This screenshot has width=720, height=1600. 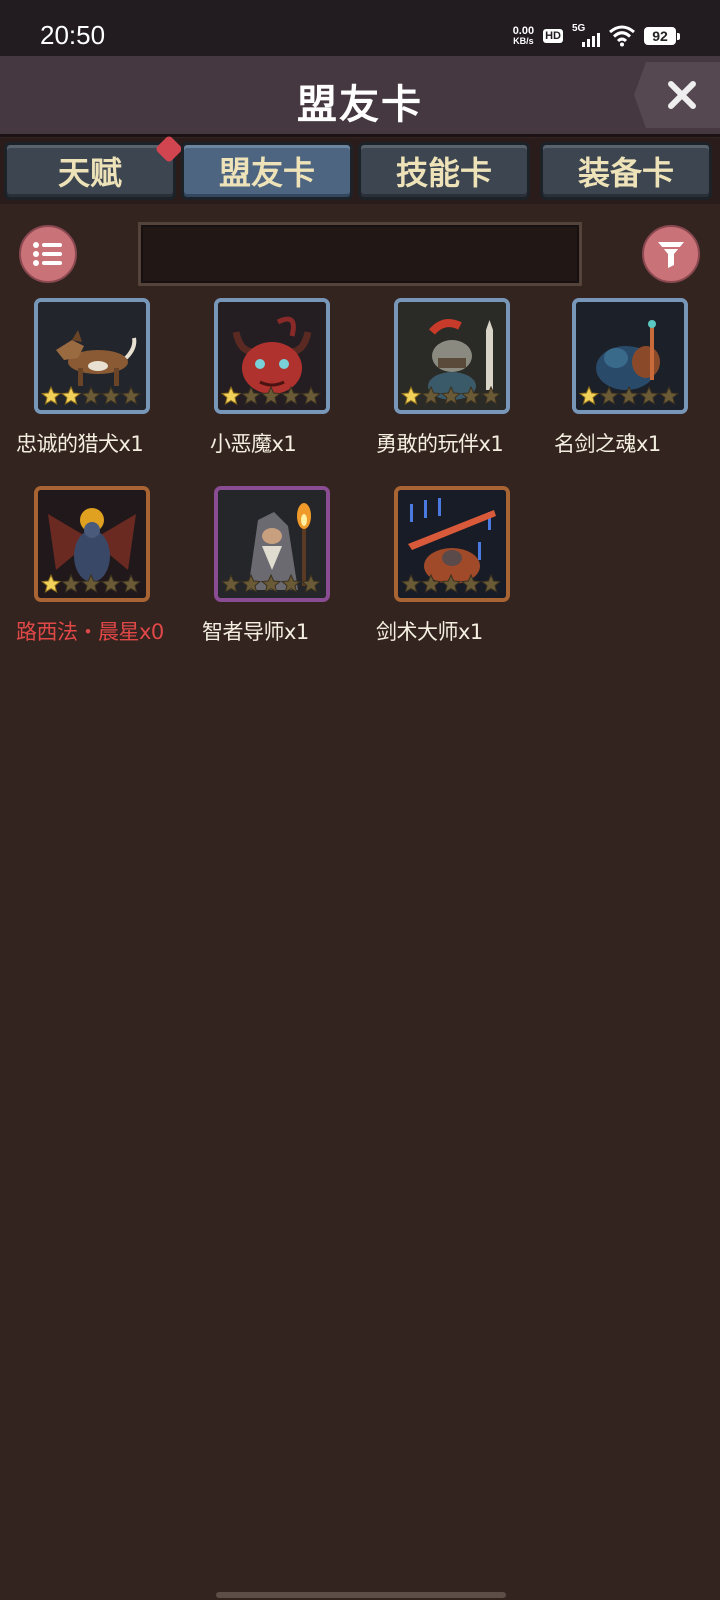 I want to click on header-bar: 盟友卡, so click(x=360, y=96).